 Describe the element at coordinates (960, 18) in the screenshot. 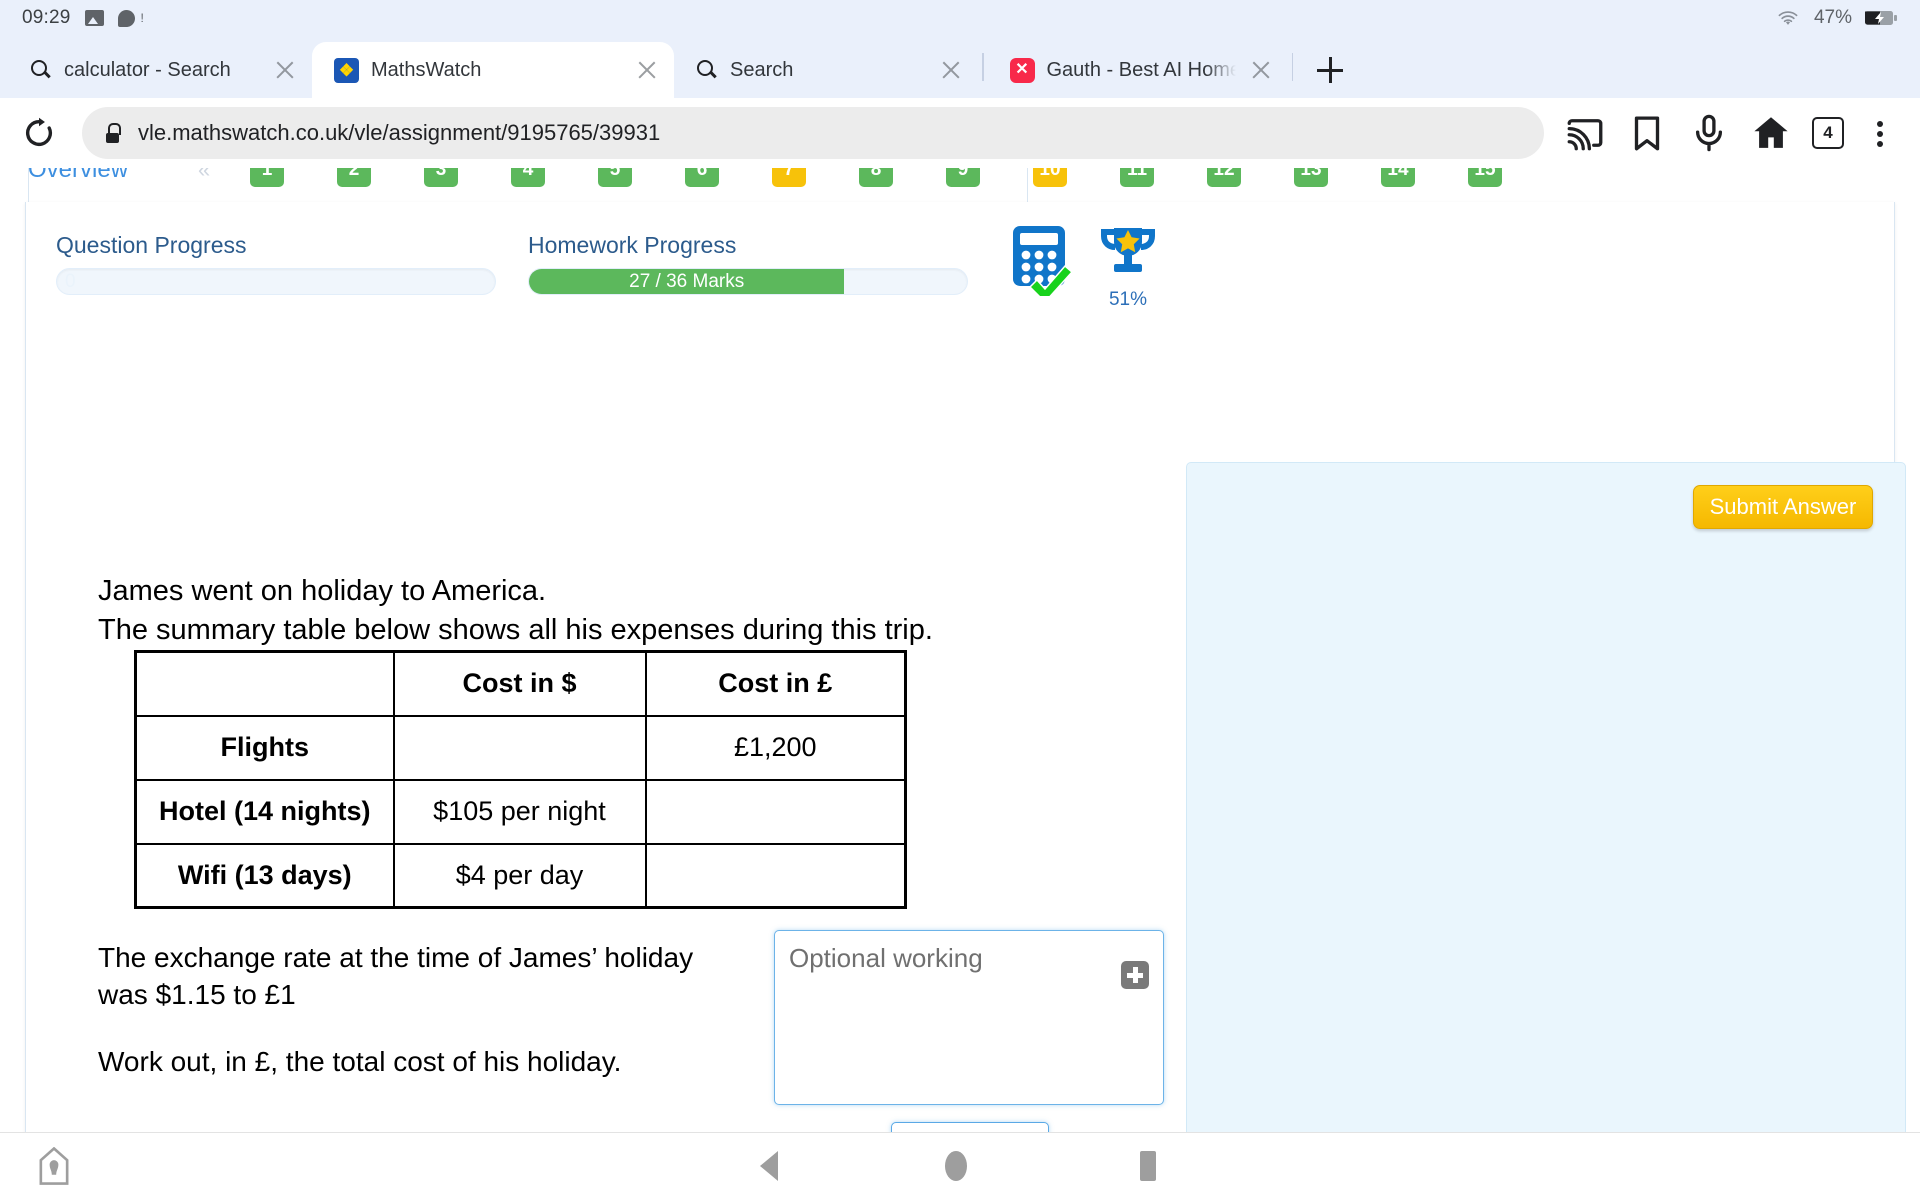

I see `system-status-bar: 09:29 ! 47%` at that location.